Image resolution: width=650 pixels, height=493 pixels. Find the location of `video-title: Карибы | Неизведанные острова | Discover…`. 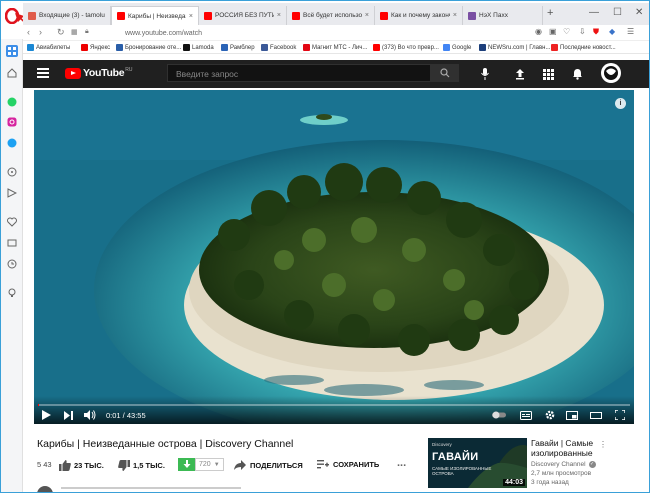

video-title: Карибы | Неизведанные острова | Discover… is located at coordinates (165, 444).